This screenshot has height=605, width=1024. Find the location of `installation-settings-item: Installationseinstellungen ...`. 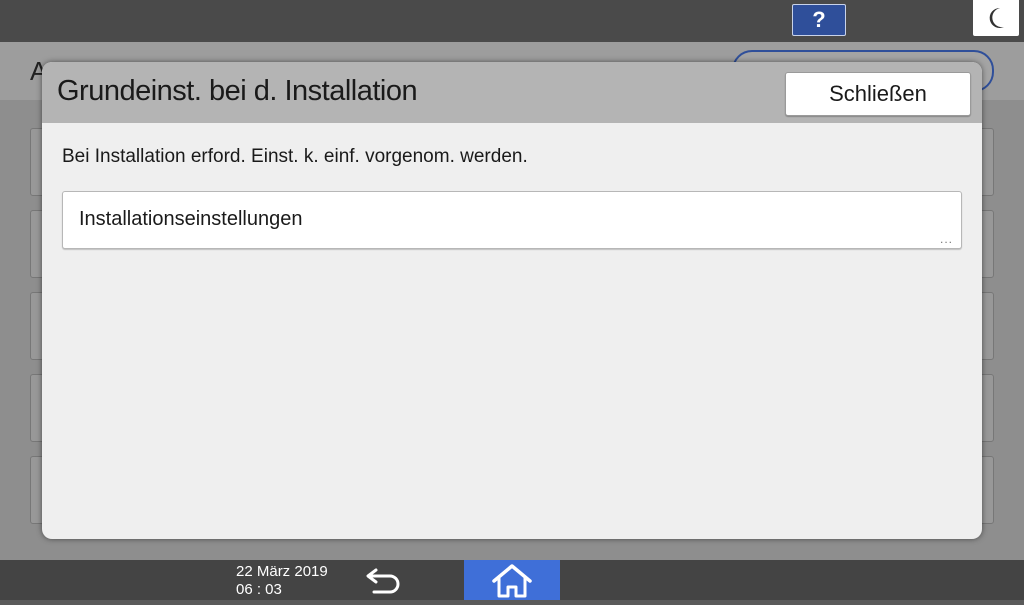

installation-settings-item: Installationseinstellungen ... is located at coordinates (512, 220).